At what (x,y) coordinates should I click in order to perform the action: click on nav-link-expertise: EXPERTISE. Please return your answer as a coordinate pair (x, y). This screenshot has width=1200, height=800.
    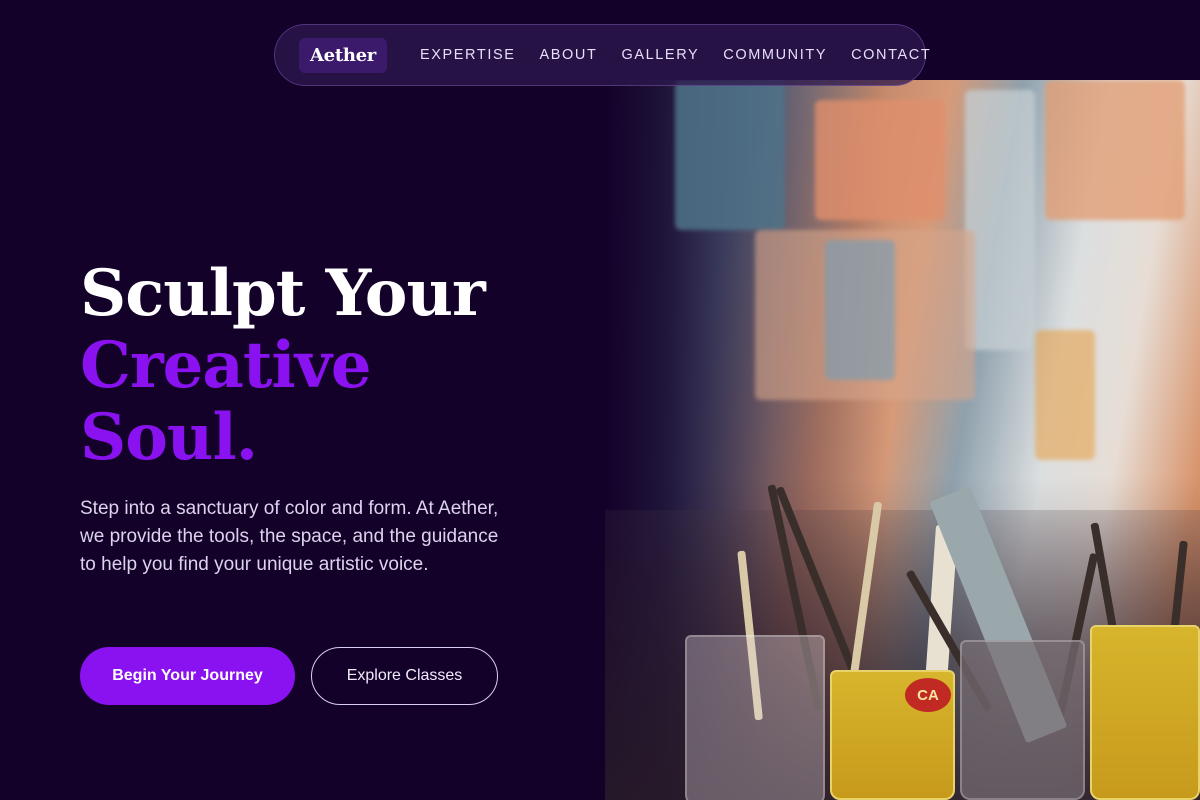
    Looking at the image, I should click on (468, 55).